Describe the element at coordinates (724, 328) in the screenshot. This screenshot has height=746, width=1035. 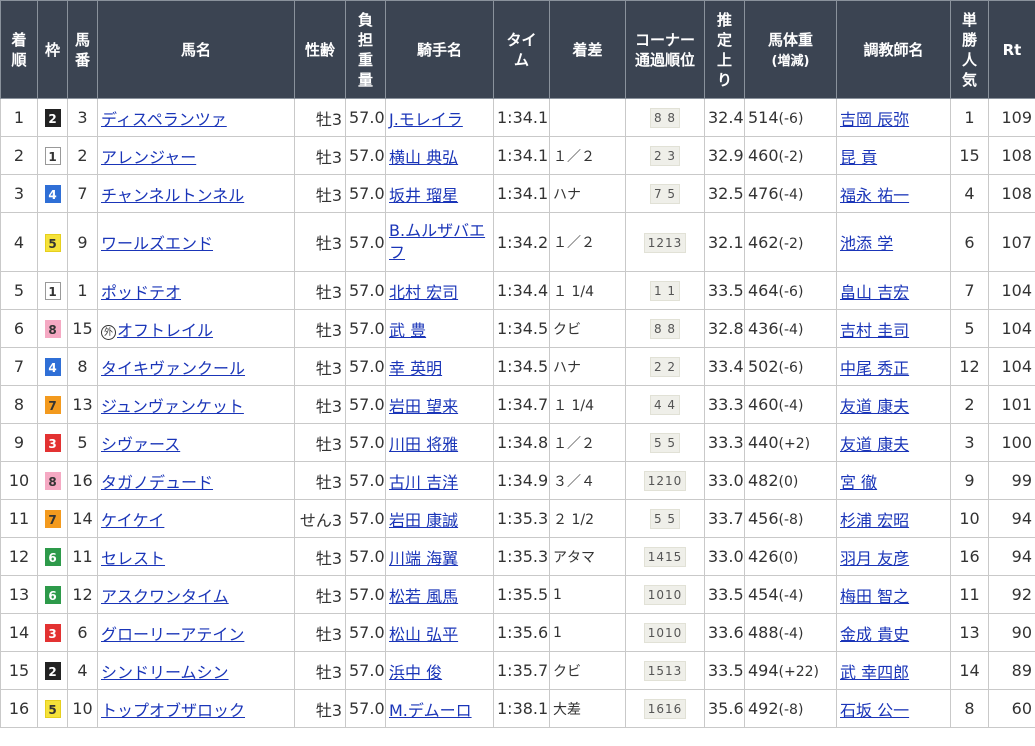
I see `last3f-cell: 32.8` at that location.